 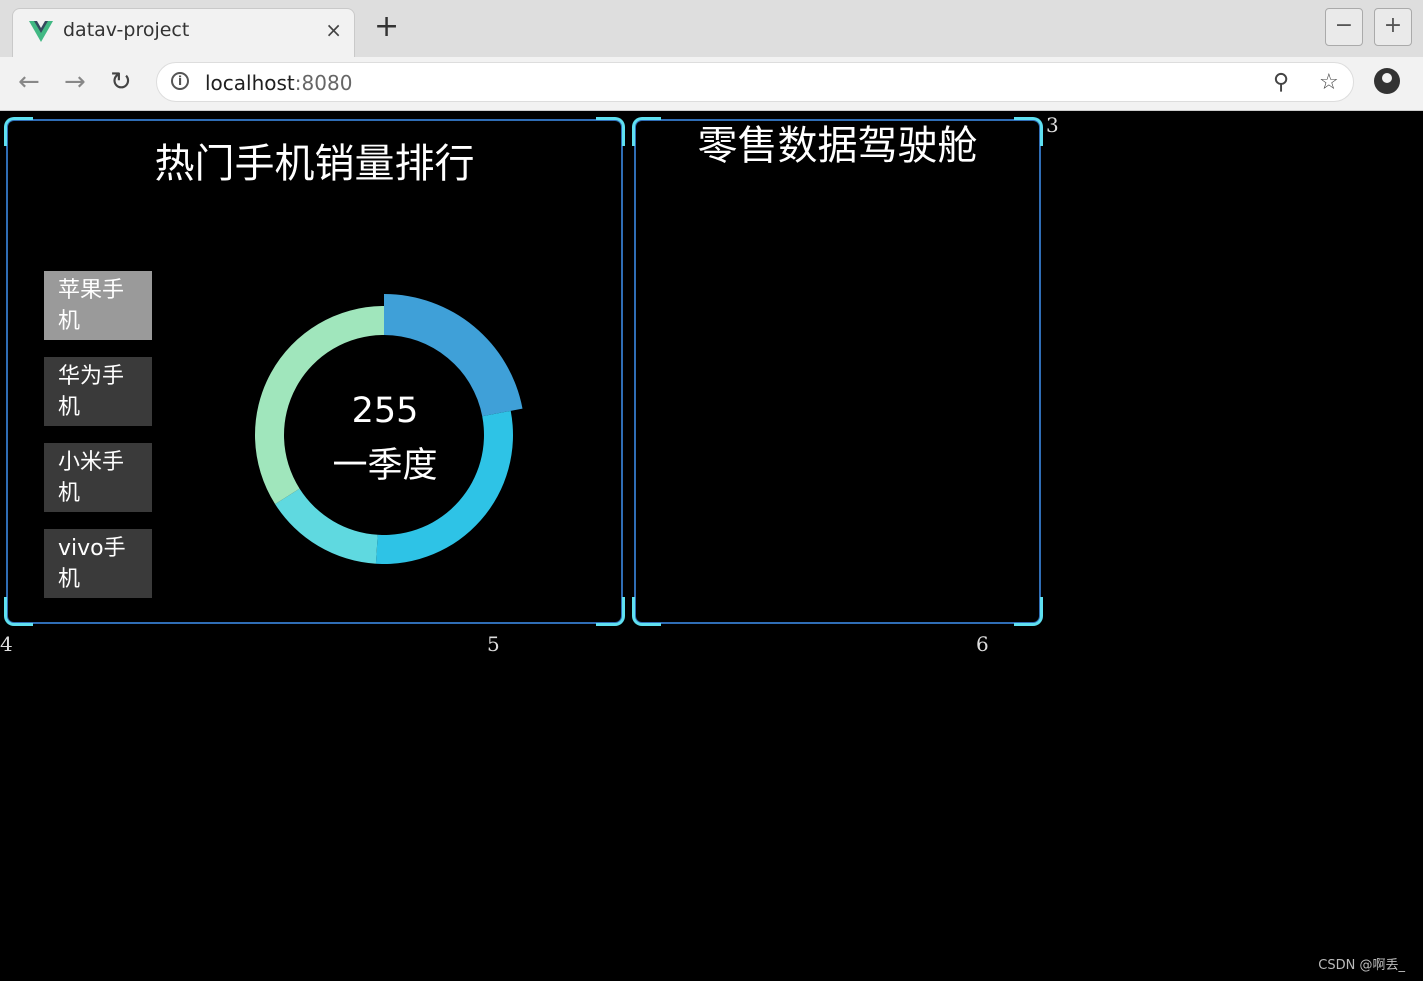 I want to click on grid-label-4: 4, so click(x=6, y=644).